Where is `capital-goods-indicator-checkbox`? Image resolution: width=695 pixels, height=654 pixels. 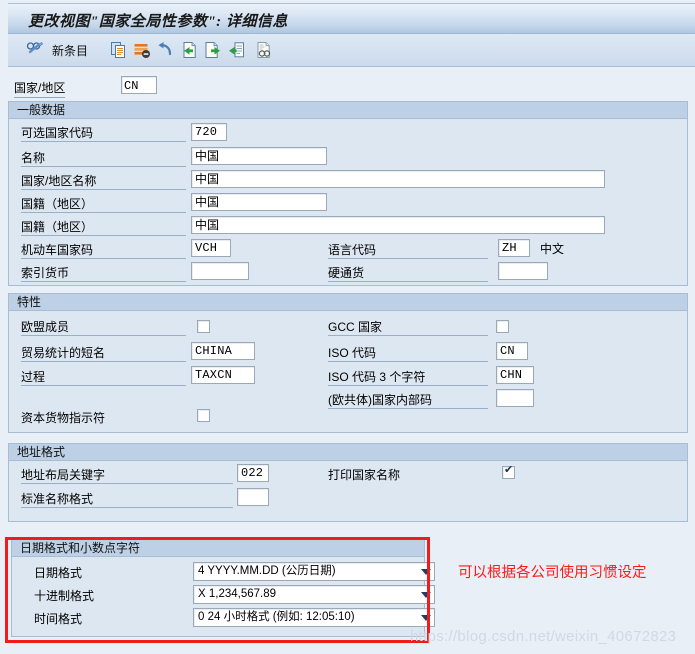 capital-goods-indicator-checkbox is located at coordinates (203, 415).